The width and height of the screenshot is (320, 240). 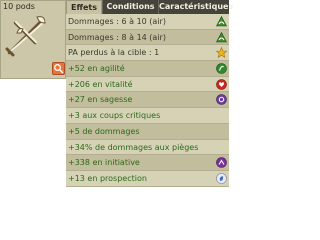 I want to click on agility-icon, so click(x=221, y=68).